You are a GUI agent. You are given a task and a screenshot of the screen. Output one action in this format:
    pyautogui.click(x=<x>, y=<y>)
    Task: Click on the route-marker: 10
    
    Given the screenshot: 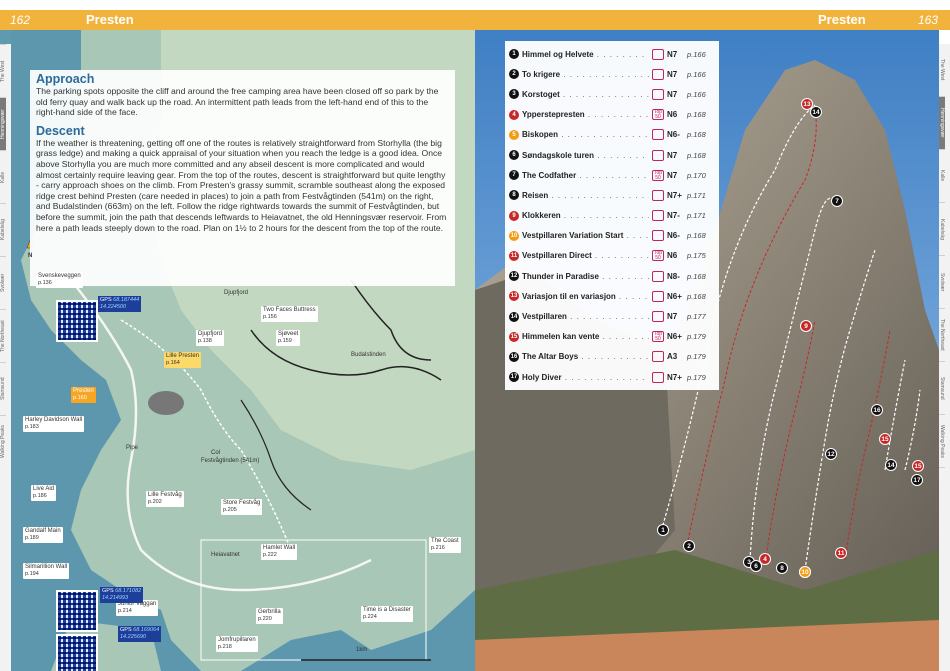 What is the action you would take?
    pyautogui.click(x=805, y=572)
    